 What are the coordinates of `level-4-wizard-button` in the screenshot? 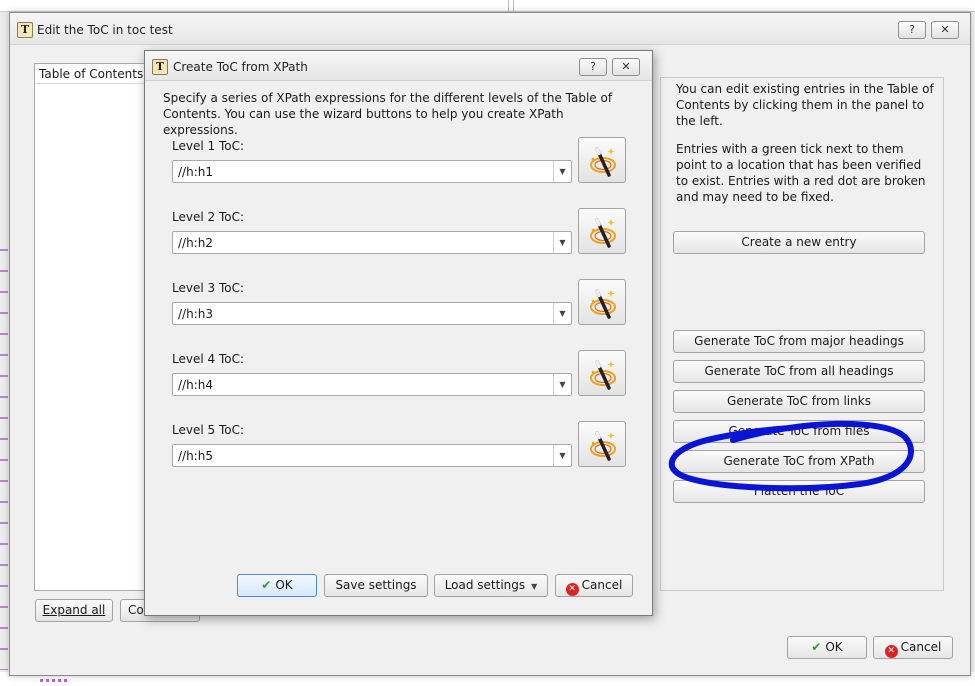 It's located at (602, 373).